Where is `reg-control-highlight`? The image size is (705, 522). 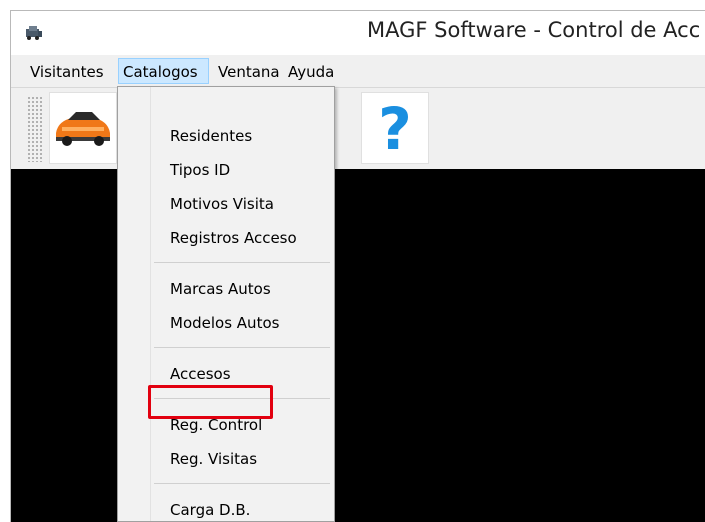 reg-control-highlight is located at coordinates (210, 402).